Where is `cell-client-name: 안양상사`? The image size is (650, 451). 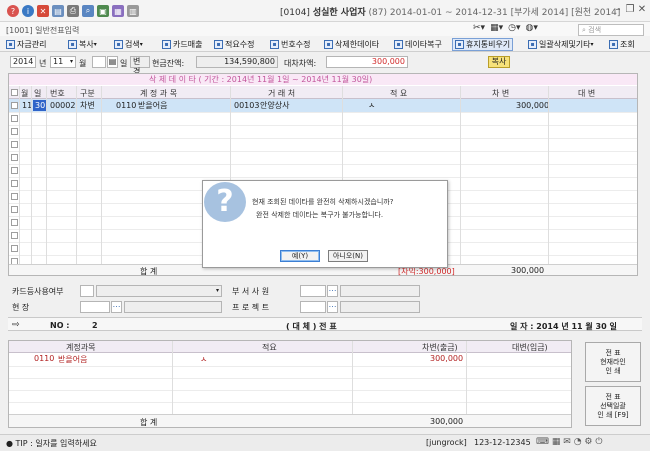 cell-client-name: 안양상사 is located at coordinates (274, 105).